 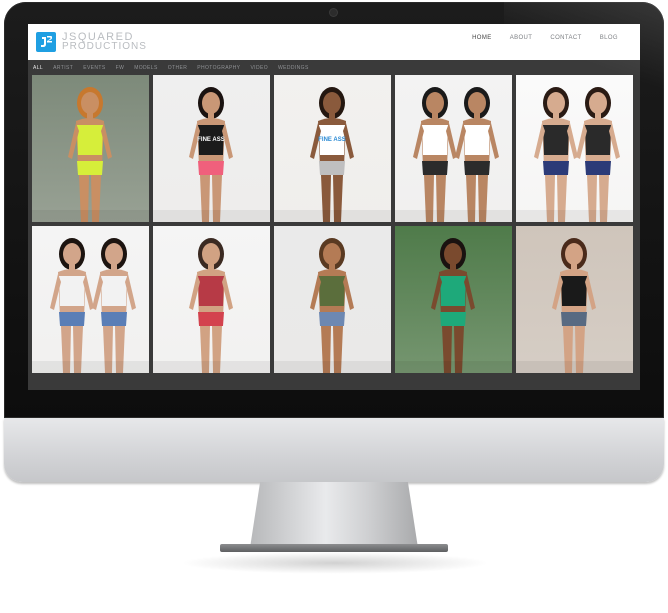 I want to click on filter-other: OTHER, so click(x=178, y=68).